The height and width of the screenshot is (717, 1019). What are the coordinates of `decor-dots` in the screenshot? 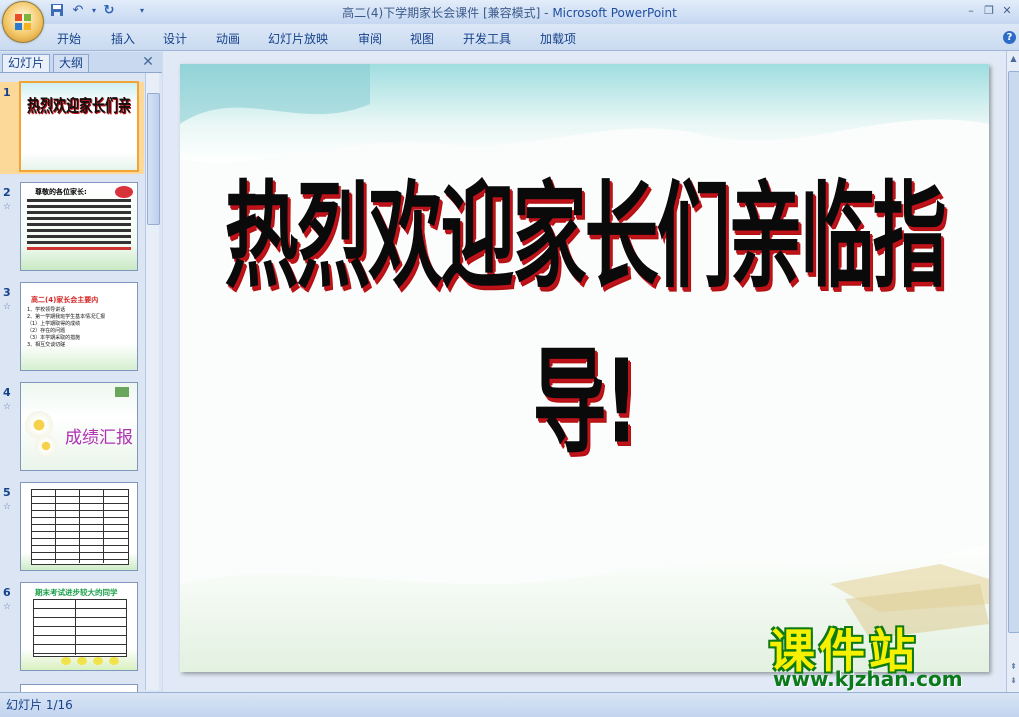 It's located at (66, 661).